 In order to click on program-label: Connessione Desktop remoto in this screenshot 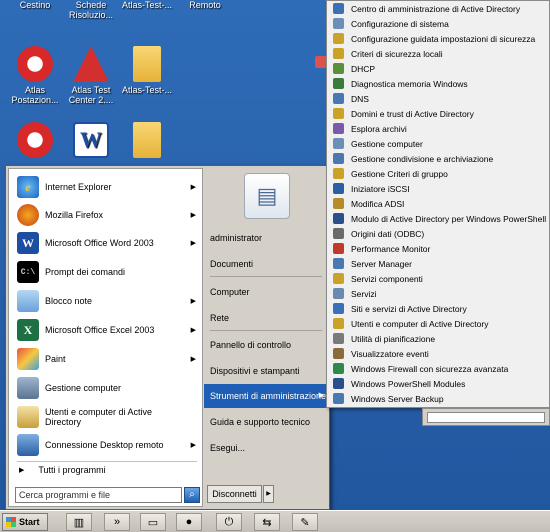, I will do `click(104, 445)`.